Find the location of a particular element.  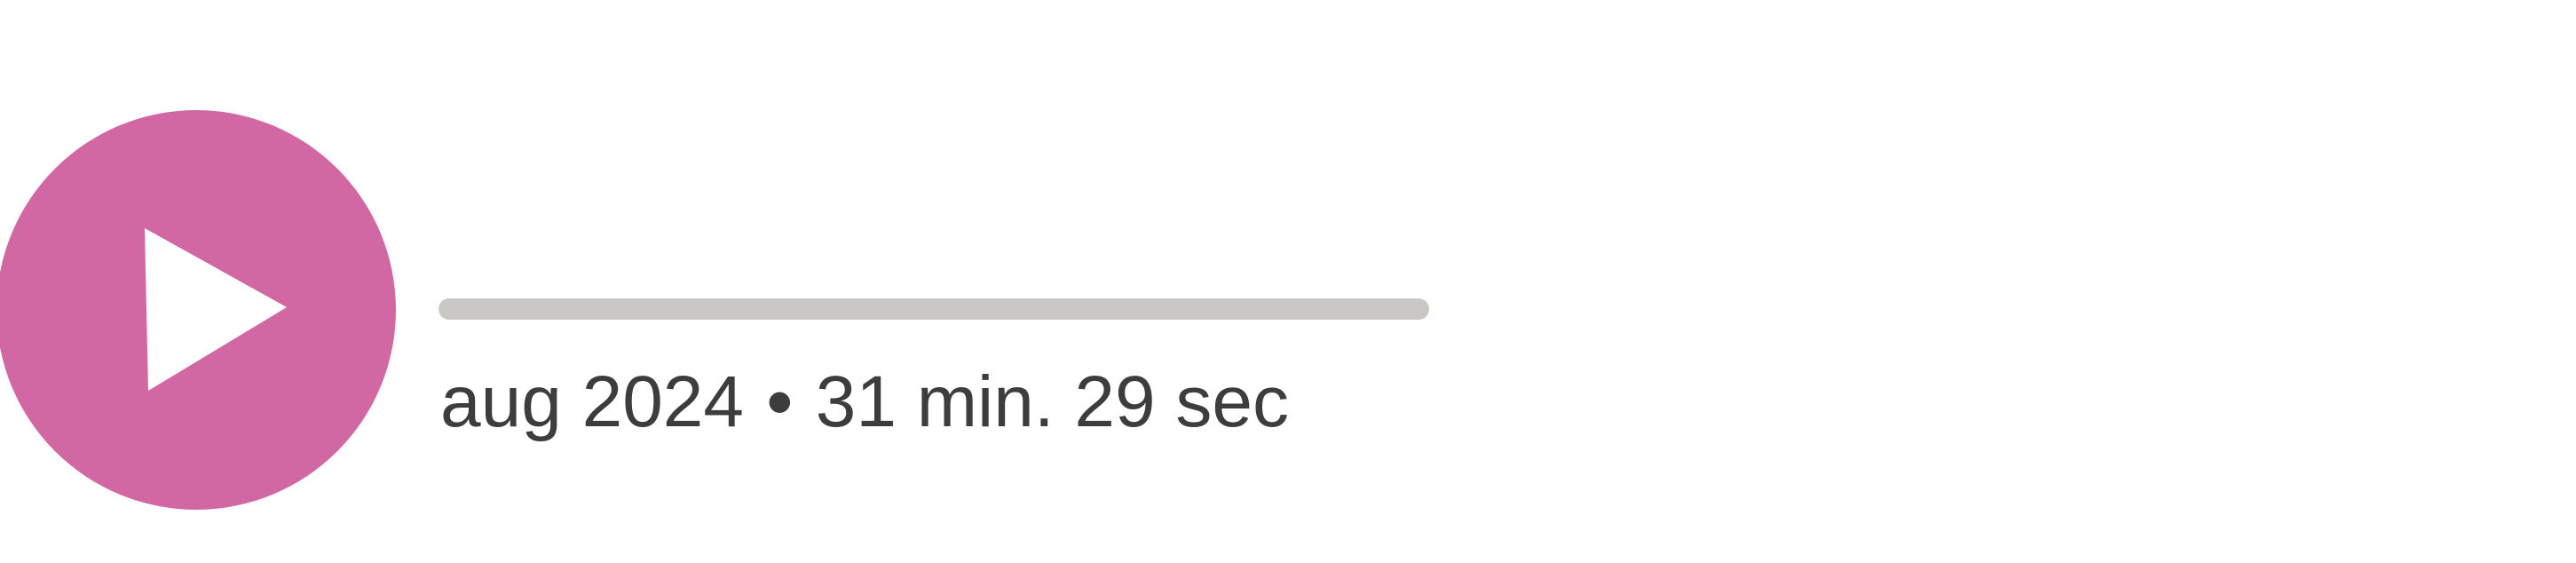

episode-date: aug 2024 is located at coordinates (592, 401).